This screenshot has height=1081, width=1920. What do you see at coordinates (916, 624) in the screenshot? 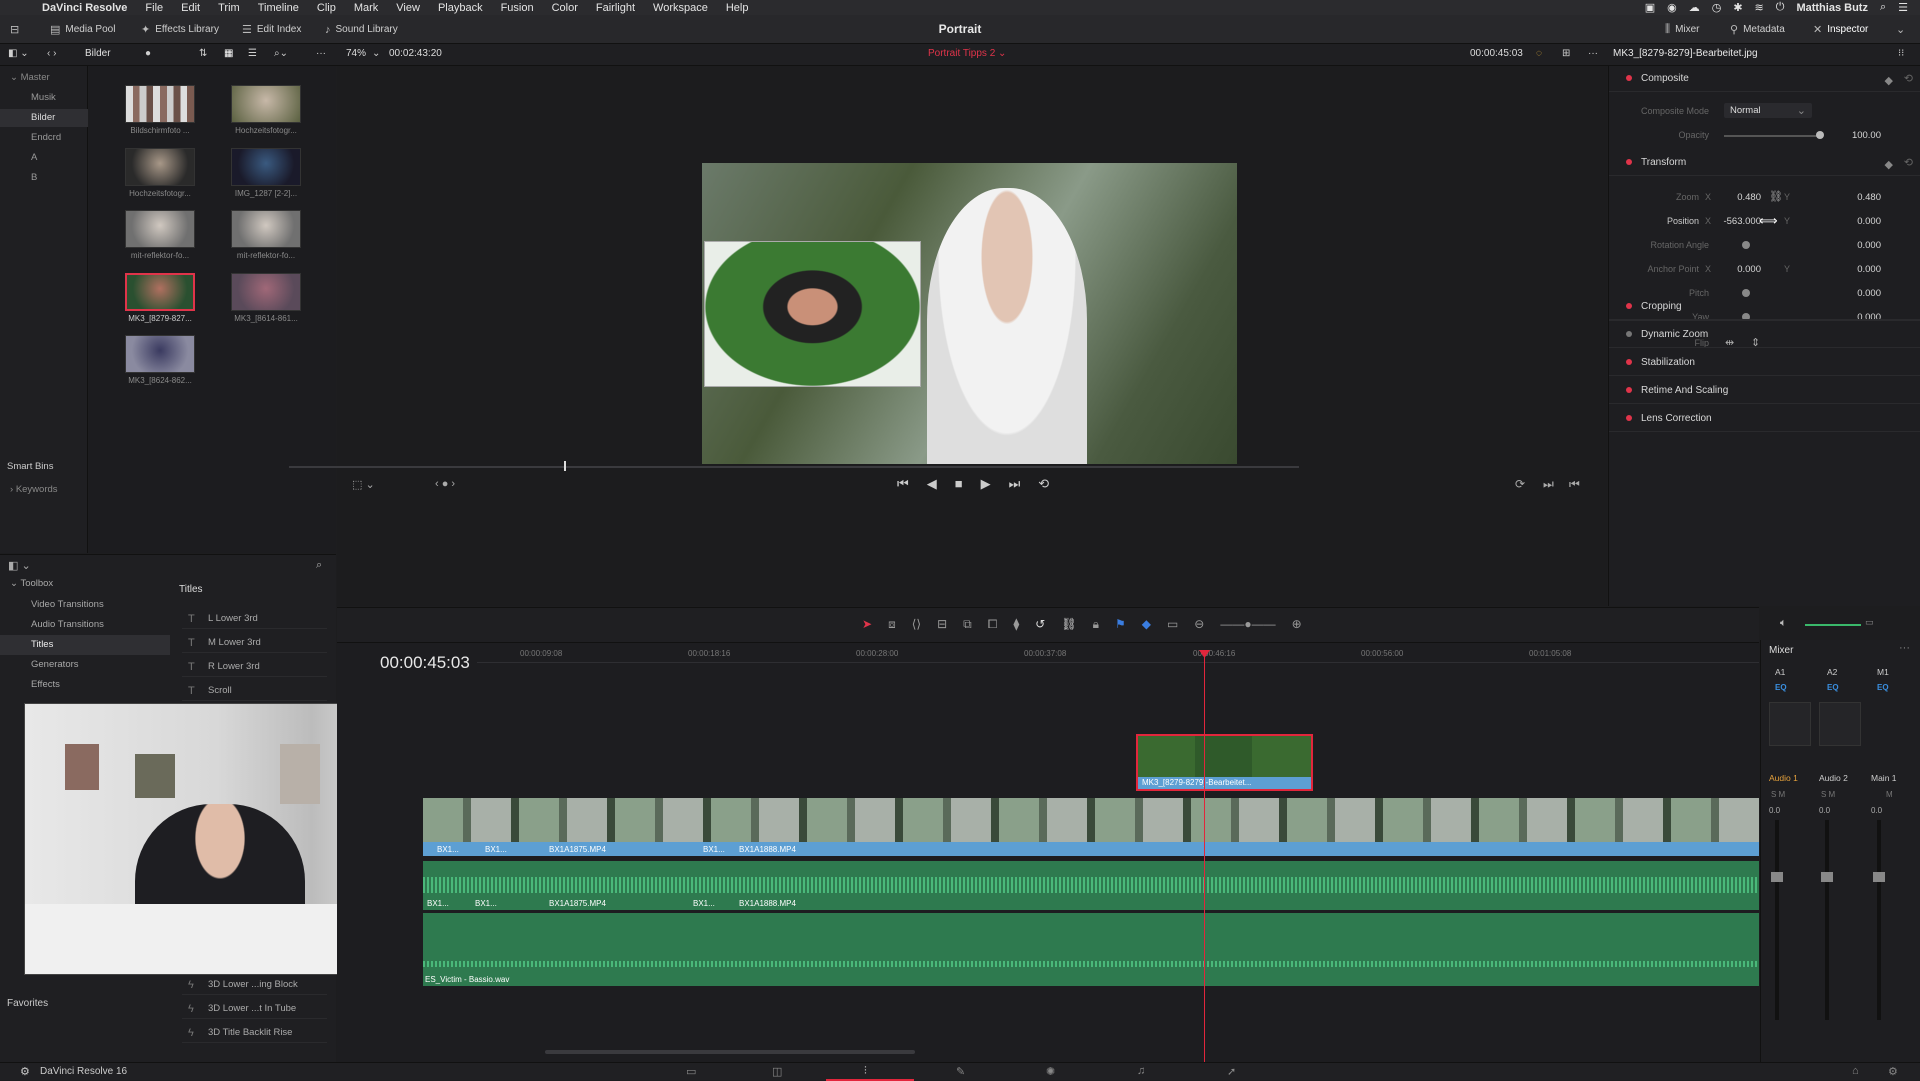
I see `dynamic-trim-icon: ⟨⟩` at bounding box center [916, 624].